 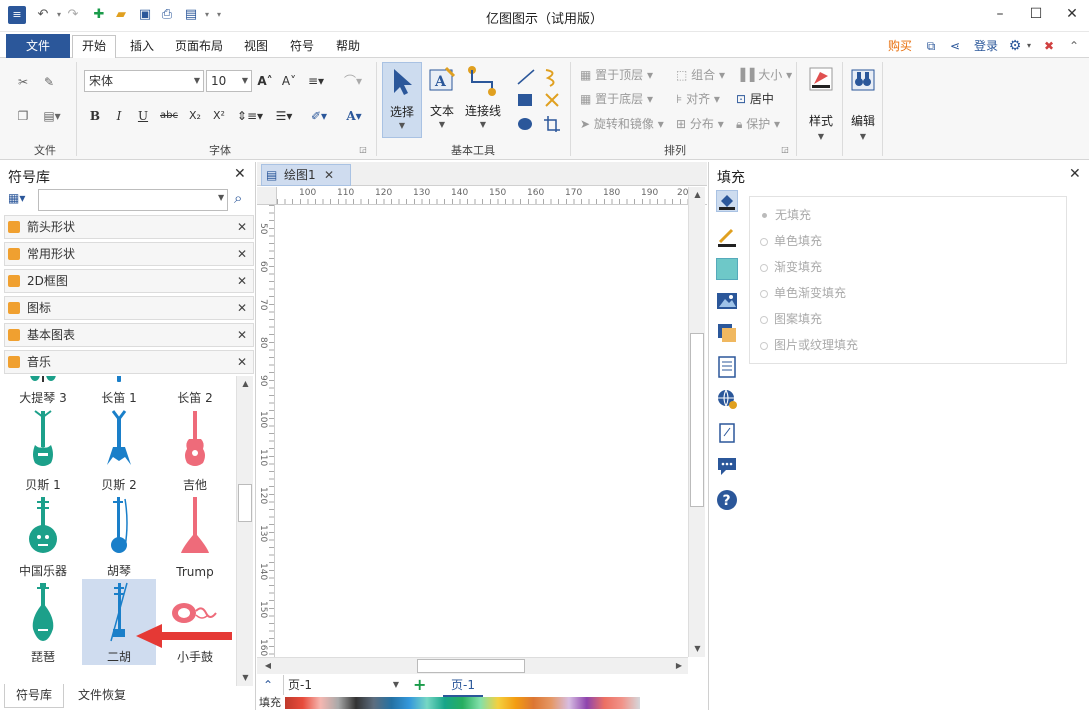 I want to click on buy-link: 购买, so click(x=900, y=47).